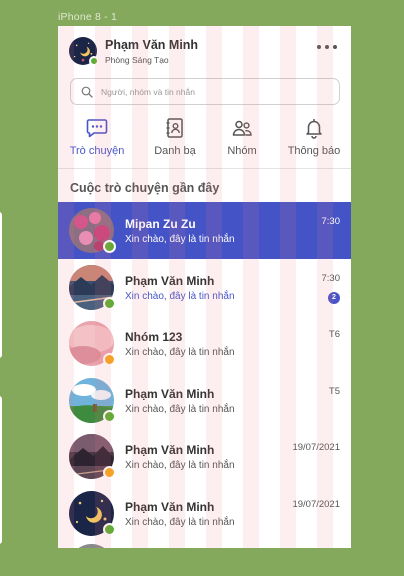 Image resolution: width=404 pixels, height=576 pixels. I want to click on user-name: Phạm Văn Minh, so click(152, 45).